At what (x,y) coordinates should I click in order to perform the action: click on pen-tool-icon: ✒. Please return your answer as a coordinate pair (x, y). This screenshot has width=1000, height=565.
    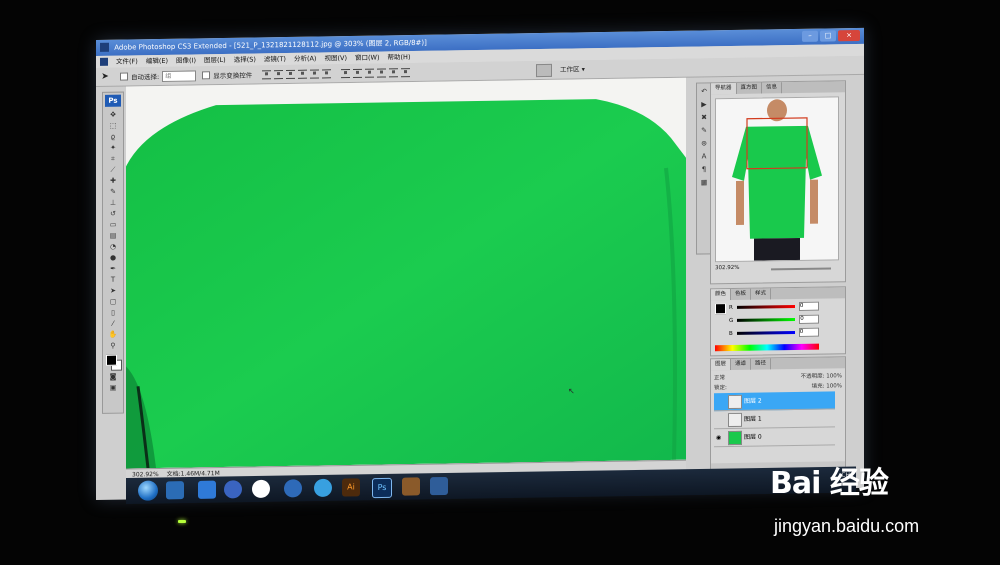
    Looking at the image, I should click on (113, 269).